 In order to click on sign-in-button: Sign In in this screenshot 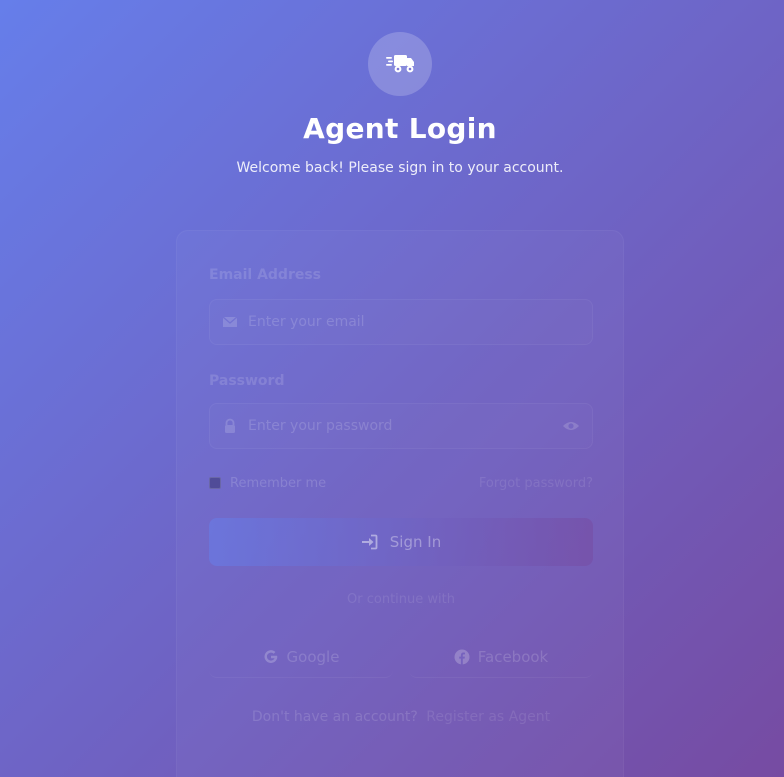, I will do `click(401, 542)`.